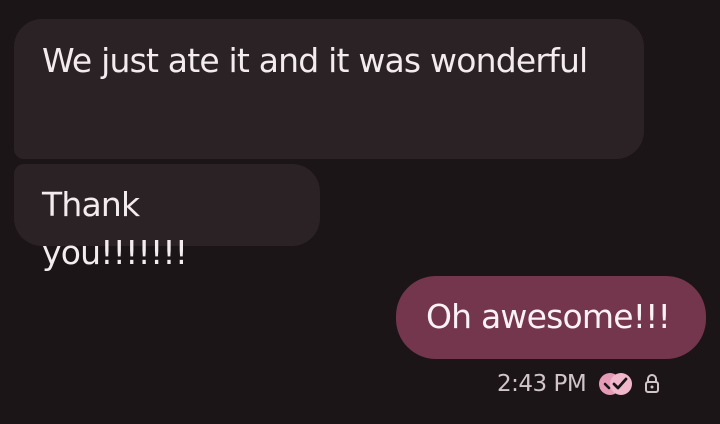  What do you see at coordinates (542, 384) in the screenshot?
I see `message-time: 2:43 PM` at bounding box center [542, 384].